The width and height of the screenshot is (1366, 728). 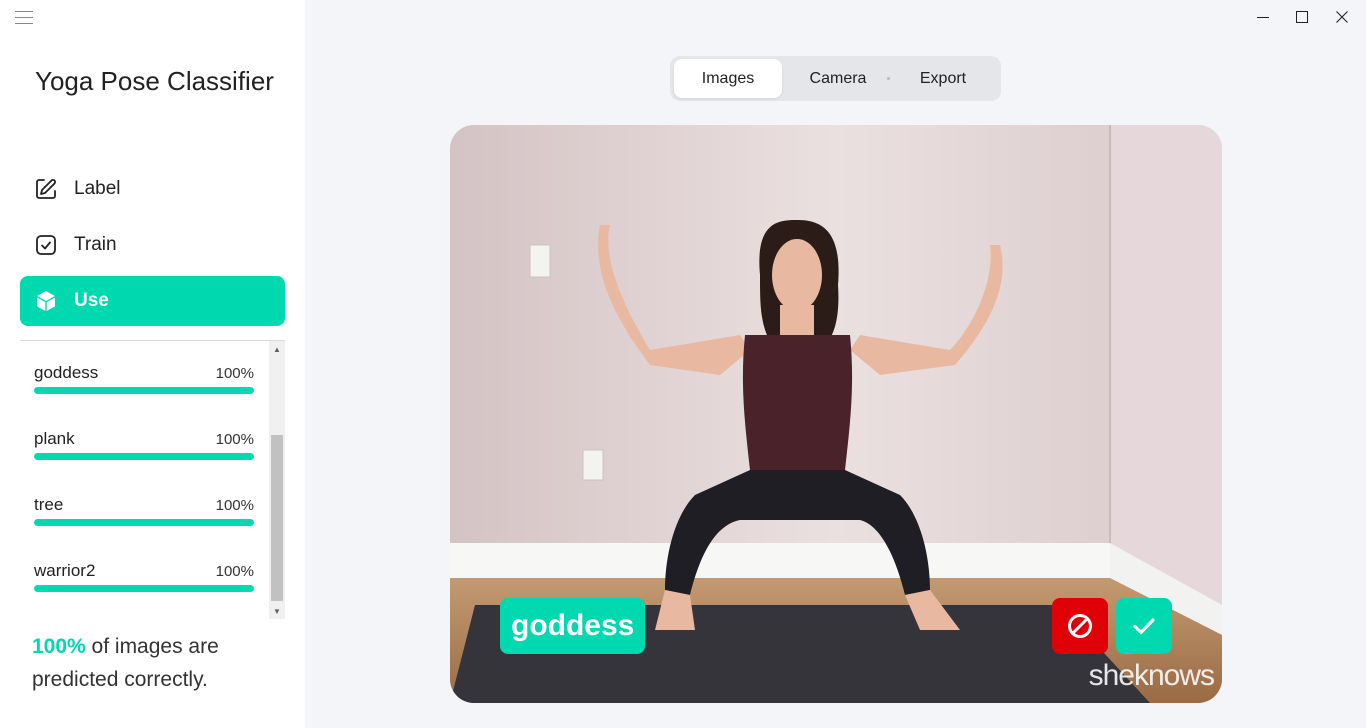 I want to click on accept-button, so click(x=1144, y=626).